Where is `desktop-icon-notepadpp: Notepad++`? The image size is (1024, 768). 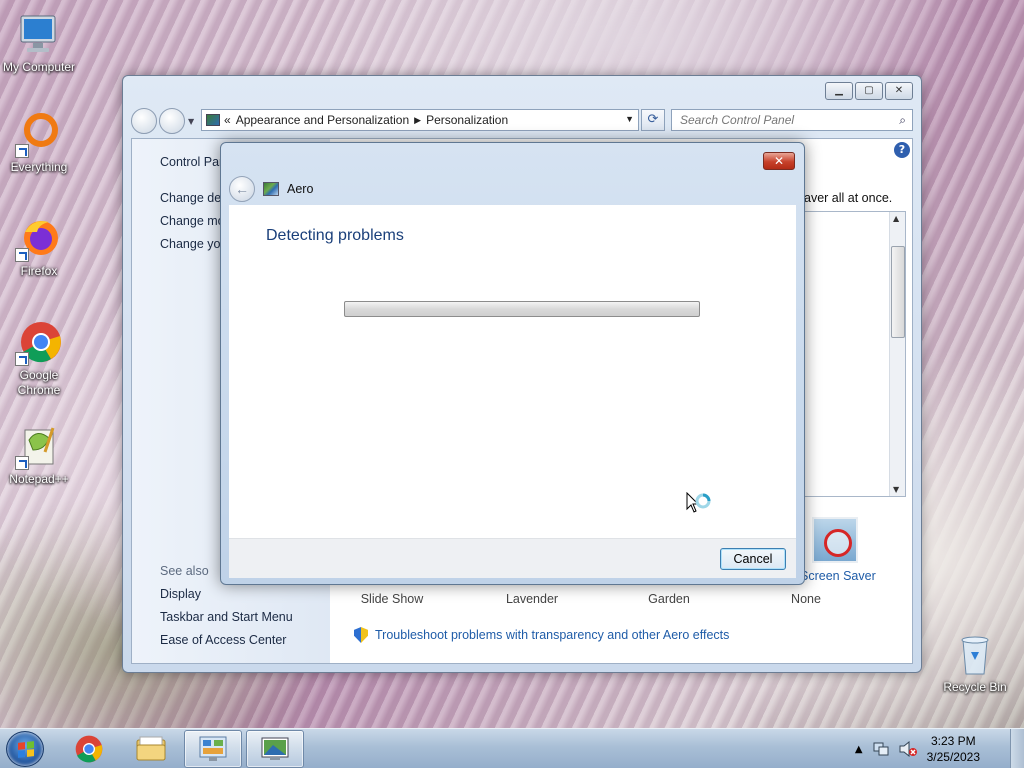 desktop-icon-notepadpp: Notepad++ is located at coordinates (39, 454).